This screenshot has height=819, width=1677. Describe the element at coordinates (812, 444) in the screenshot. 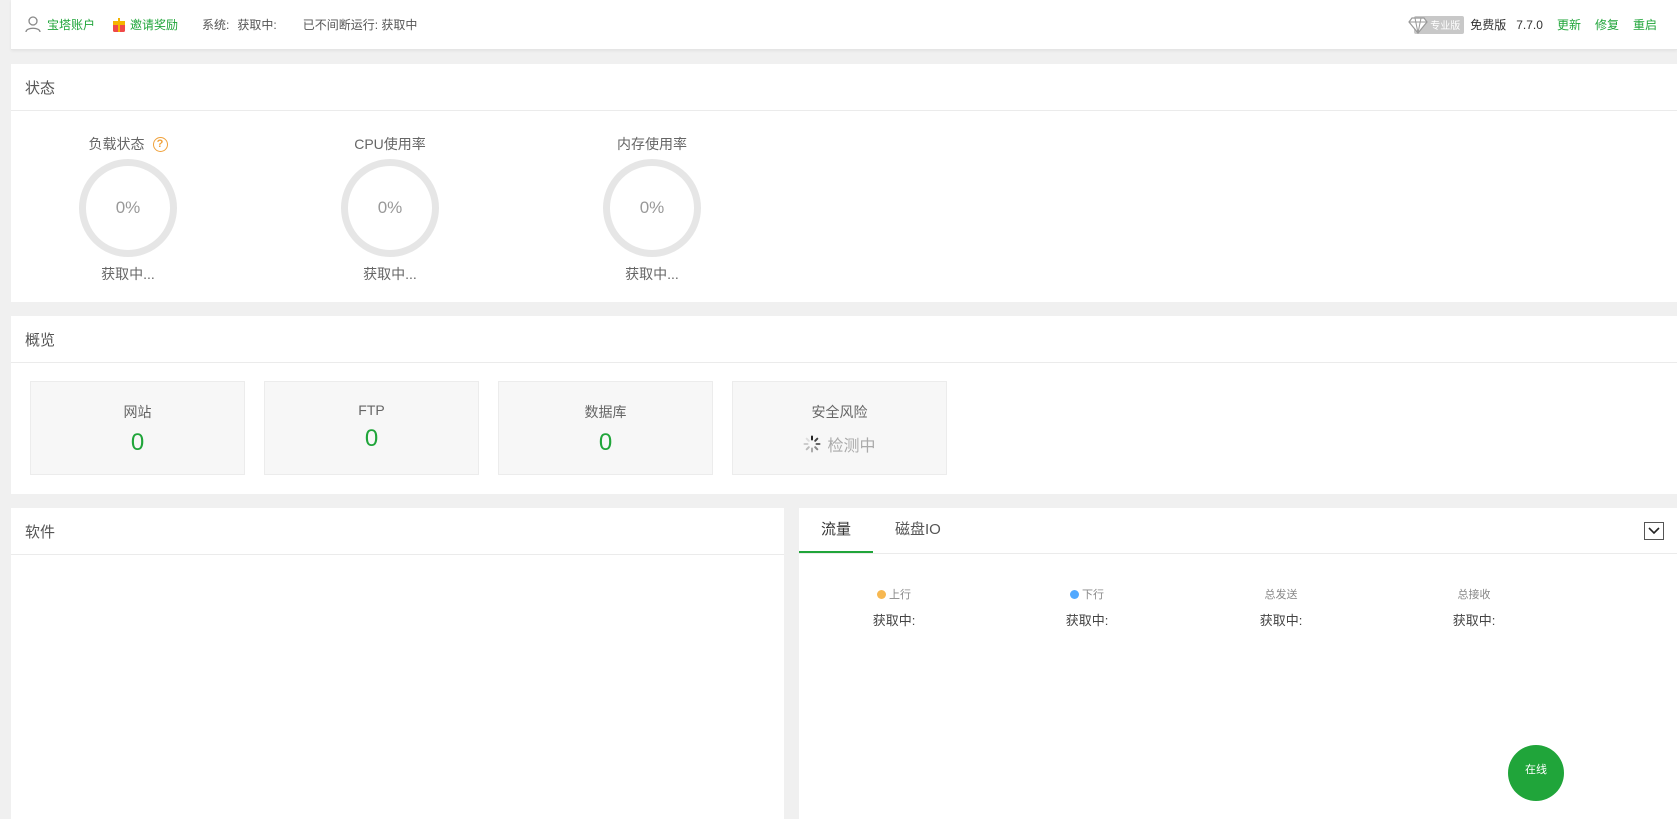

I see `loading-spinner-icon` at that location.